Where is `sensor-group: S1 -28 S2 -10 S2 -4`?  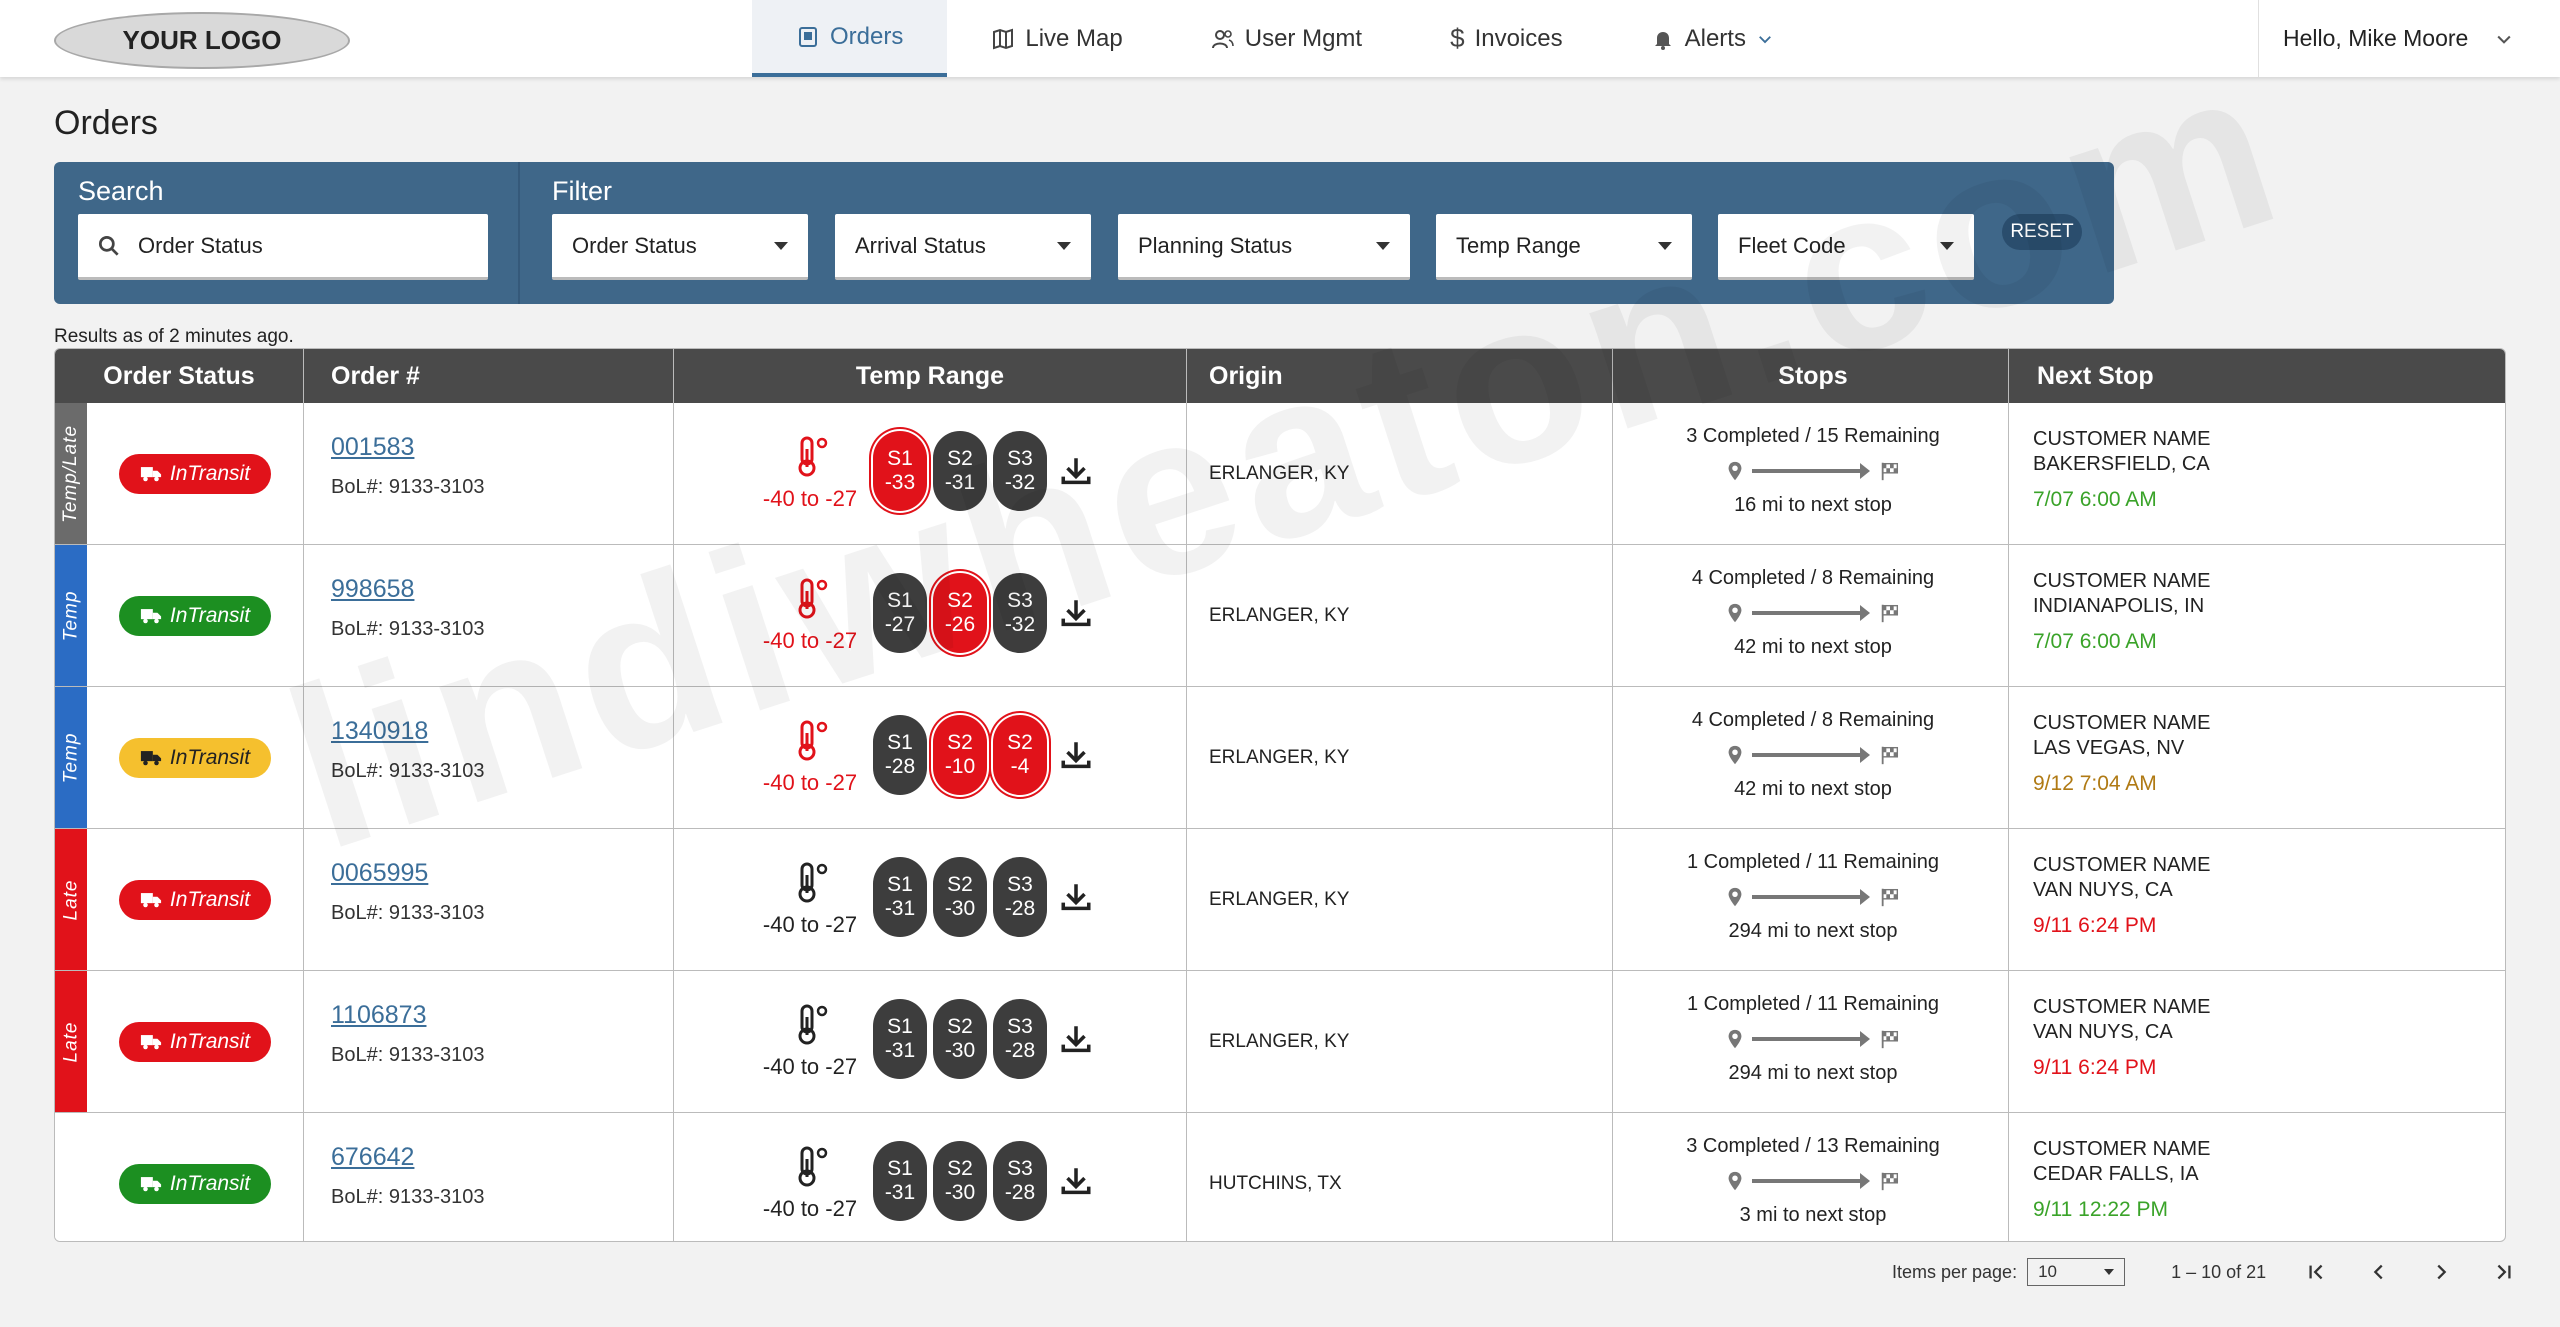 sensor-group: S1 -28 S2 -10 S2 -4 is located at coordinates (983, 755).